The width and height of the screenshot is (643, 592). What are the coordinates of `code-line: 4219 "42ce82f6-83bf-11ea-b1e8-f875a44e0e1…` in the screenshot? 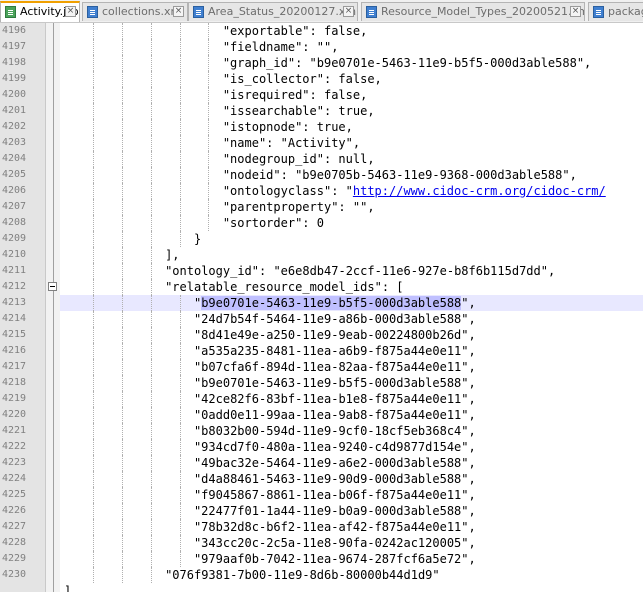 It's located at (322, 399).